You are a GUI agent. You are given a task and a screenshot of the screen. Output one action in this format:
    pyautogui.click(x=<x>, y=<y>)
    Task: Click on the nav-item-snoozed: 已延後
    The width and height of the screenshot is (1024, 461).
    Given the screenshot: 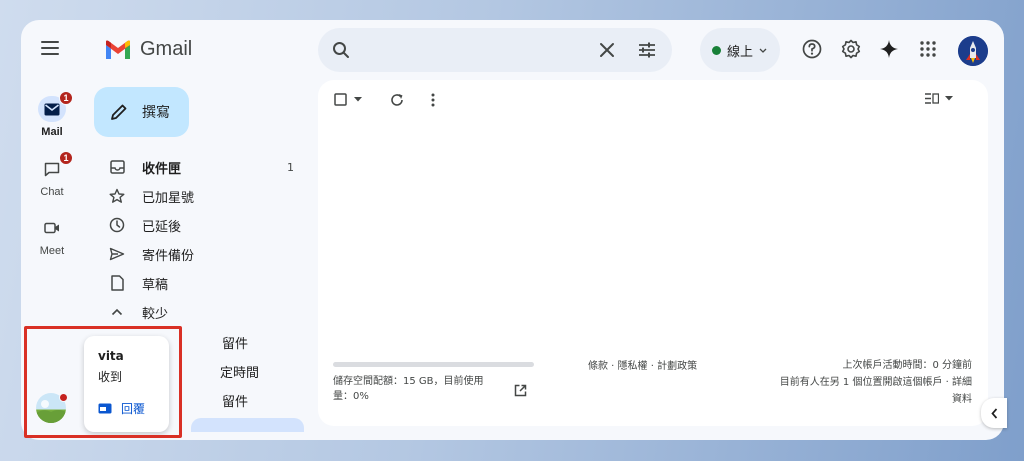 What is the action you would take?
    pyautogui.click(x=199, y=225)
    